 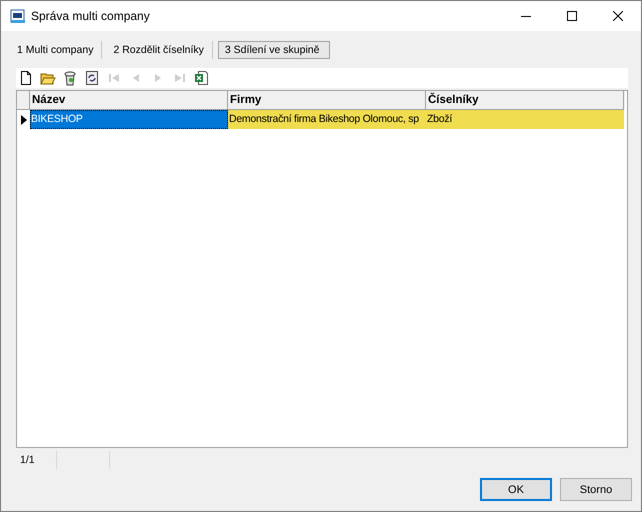 I want to click on window-title: Správa multi company, so click(x=91, y=16).